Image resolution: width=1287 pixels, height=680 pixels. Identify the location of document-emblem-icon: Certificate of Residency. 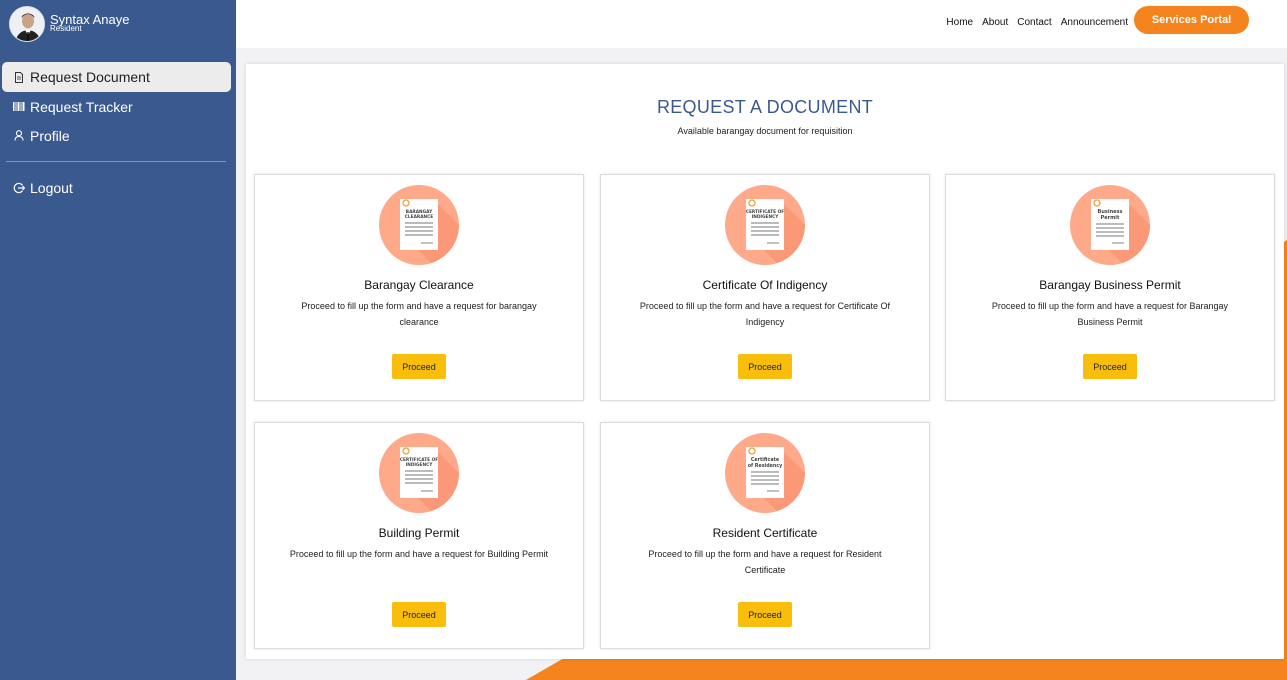
(765, 473).